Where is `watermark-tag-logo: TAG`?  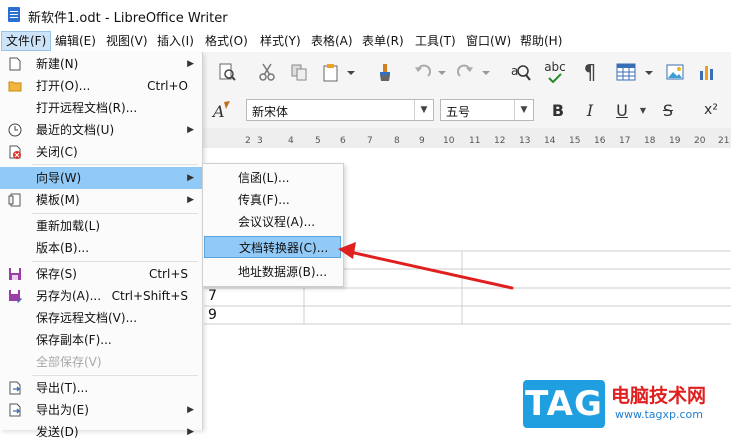
watermark-tag-logo: TAG is located at coordinates (564, 404).